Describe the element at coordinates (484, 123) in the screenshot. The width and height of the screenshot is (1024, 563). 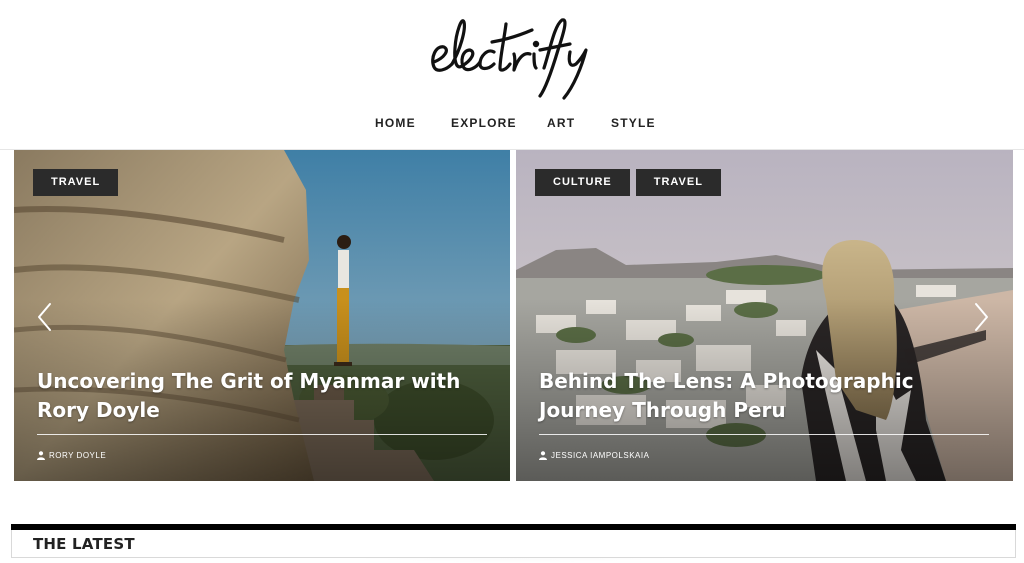
I see `nav-item-explore: EXPLORE` at that location.